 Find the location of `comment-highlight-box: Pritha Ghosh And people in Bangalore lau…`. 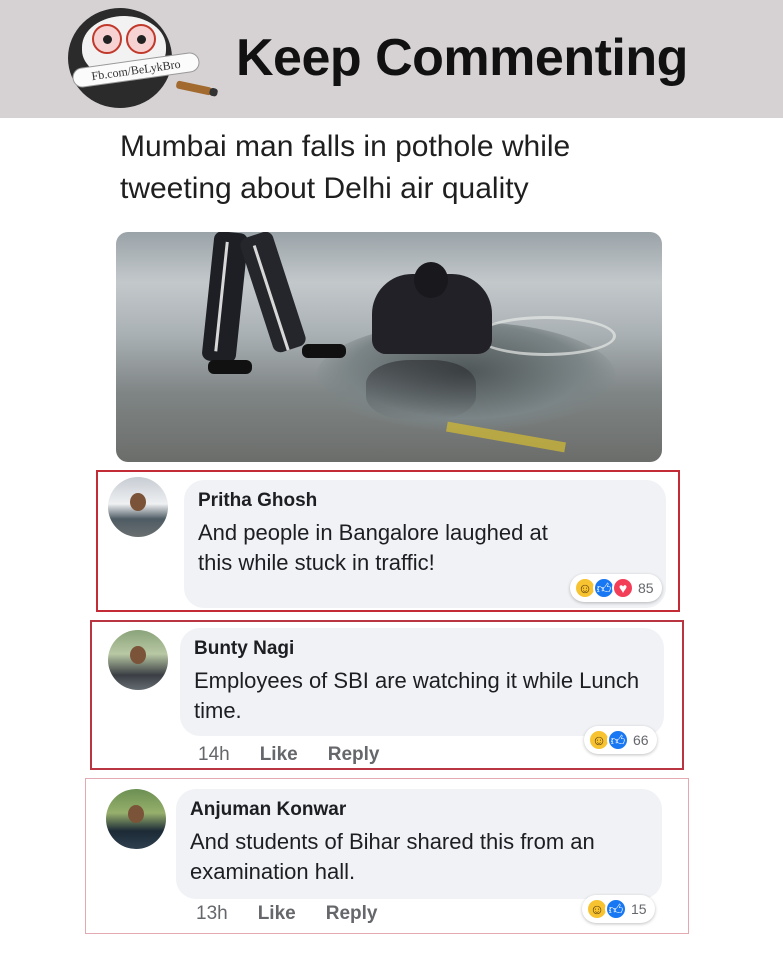

comment-highlight-box: Pritha Ghosh And people in Bangalore lau… is located at coordinates (388, 541).